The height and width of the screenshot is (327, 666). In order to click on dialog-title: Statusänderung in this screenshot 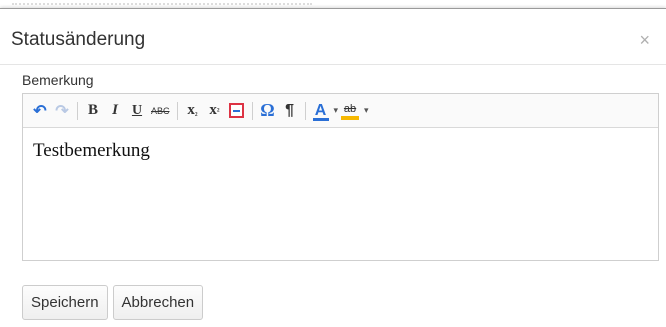, I will do `click(78, 39)`.